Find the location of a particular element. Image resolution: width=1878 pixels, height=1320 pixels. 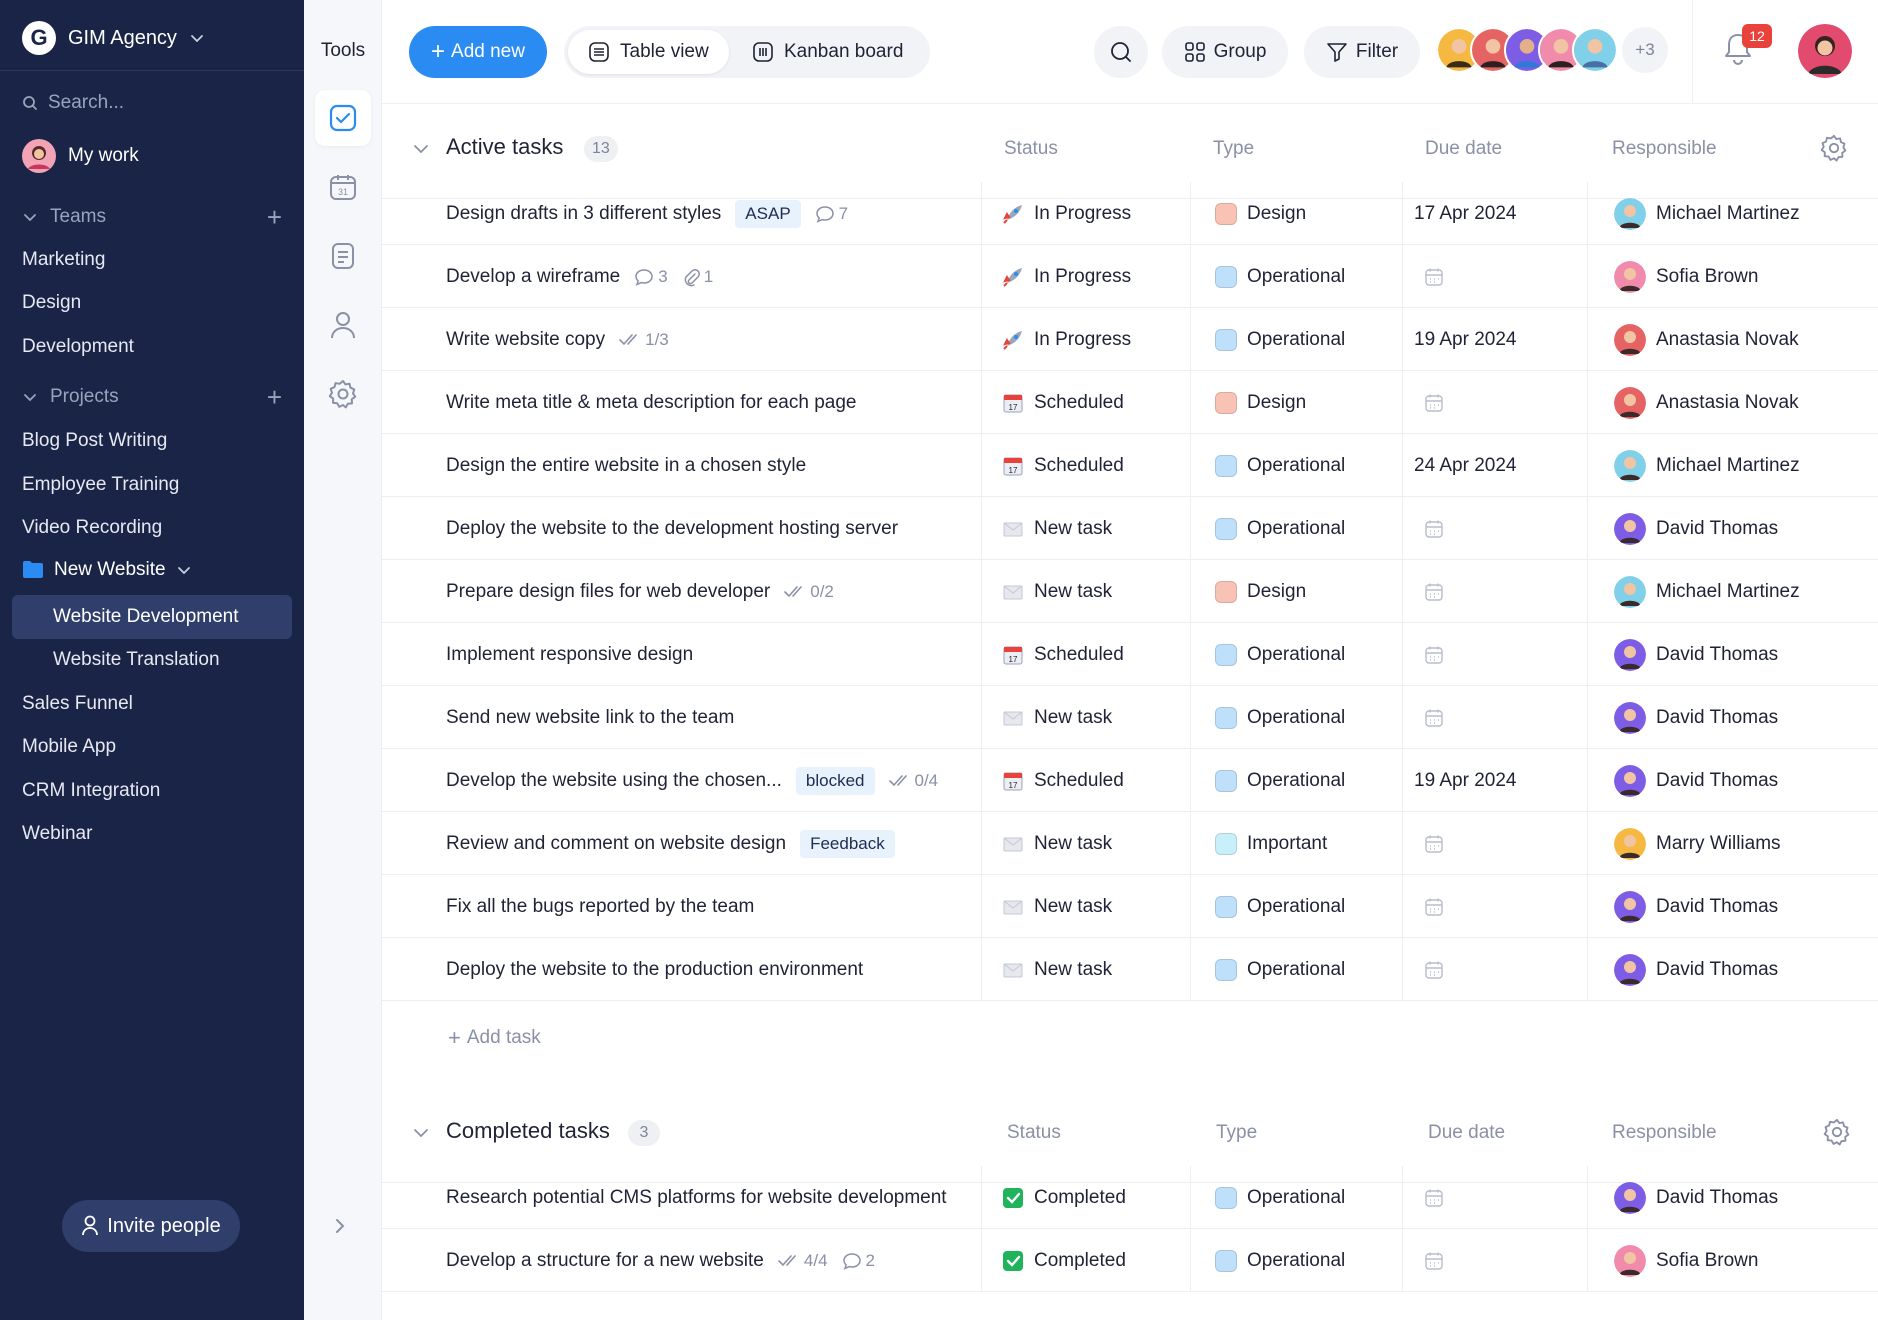

column-header-status: Status is located at coordinates (1034, 1133).